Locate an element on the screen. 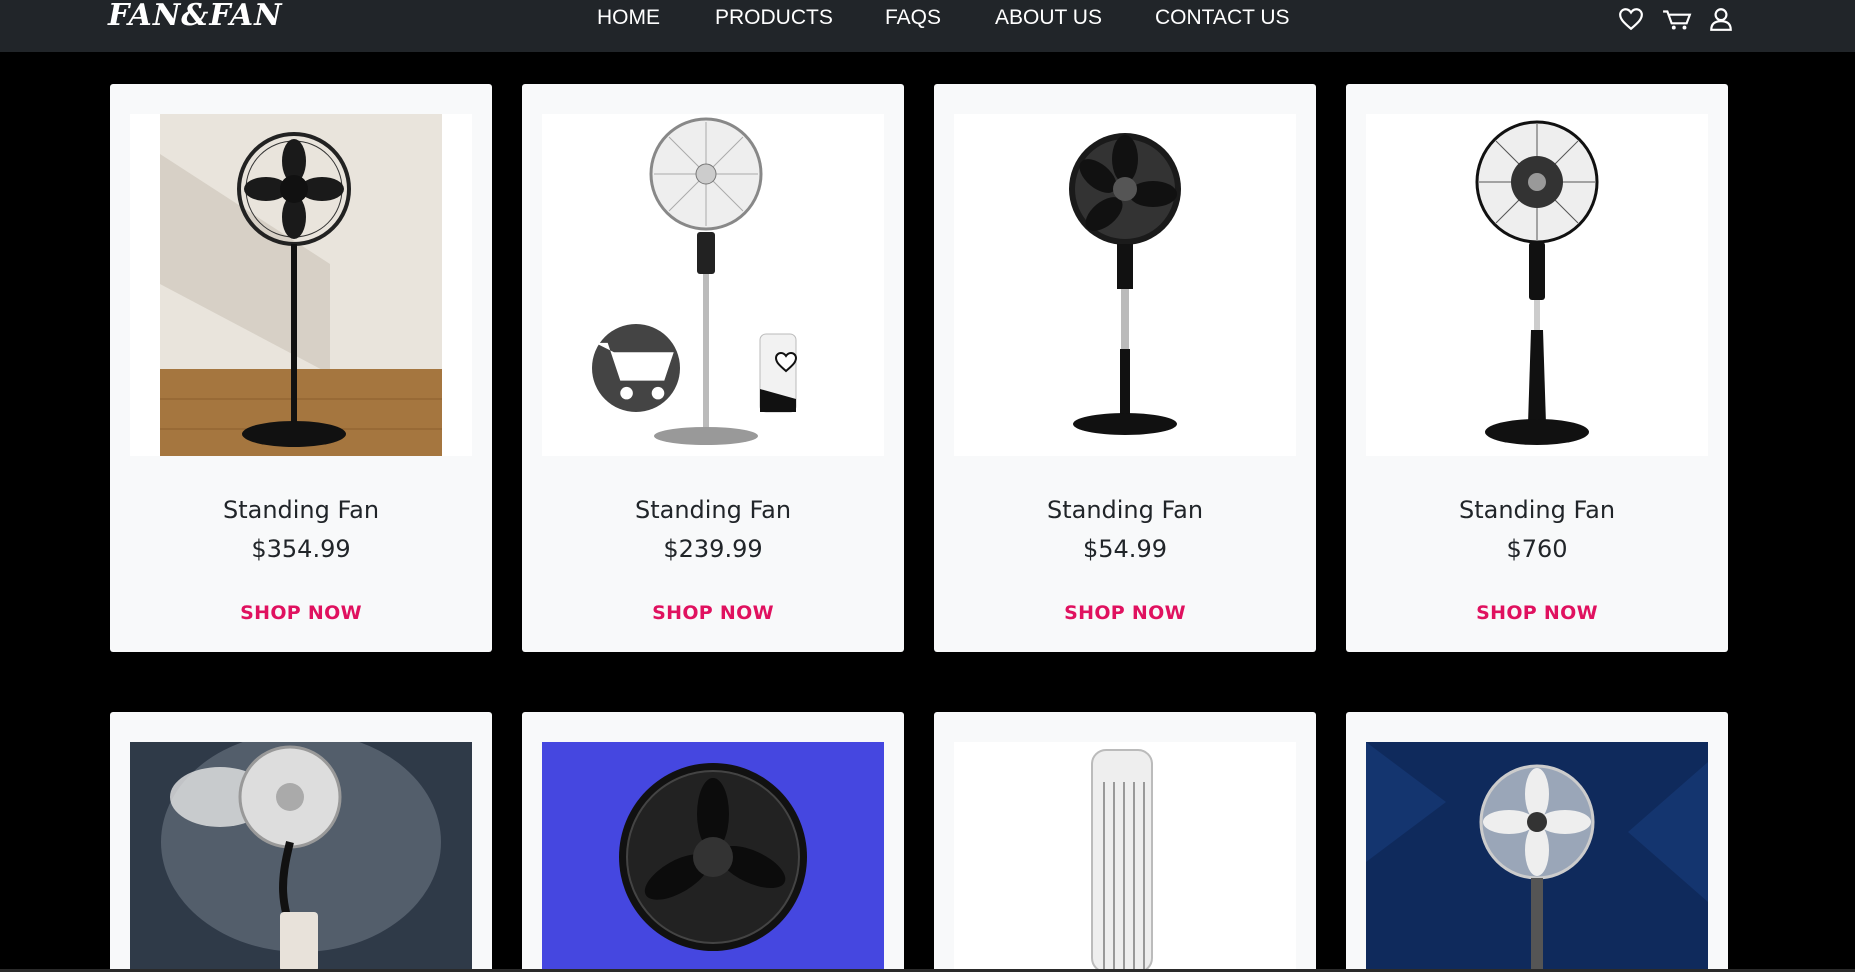 The height and width of the screenshot is (972, 1855). product-card: Standing Fan $239.99 SHOP NOW is located at coordinates (713, 368).